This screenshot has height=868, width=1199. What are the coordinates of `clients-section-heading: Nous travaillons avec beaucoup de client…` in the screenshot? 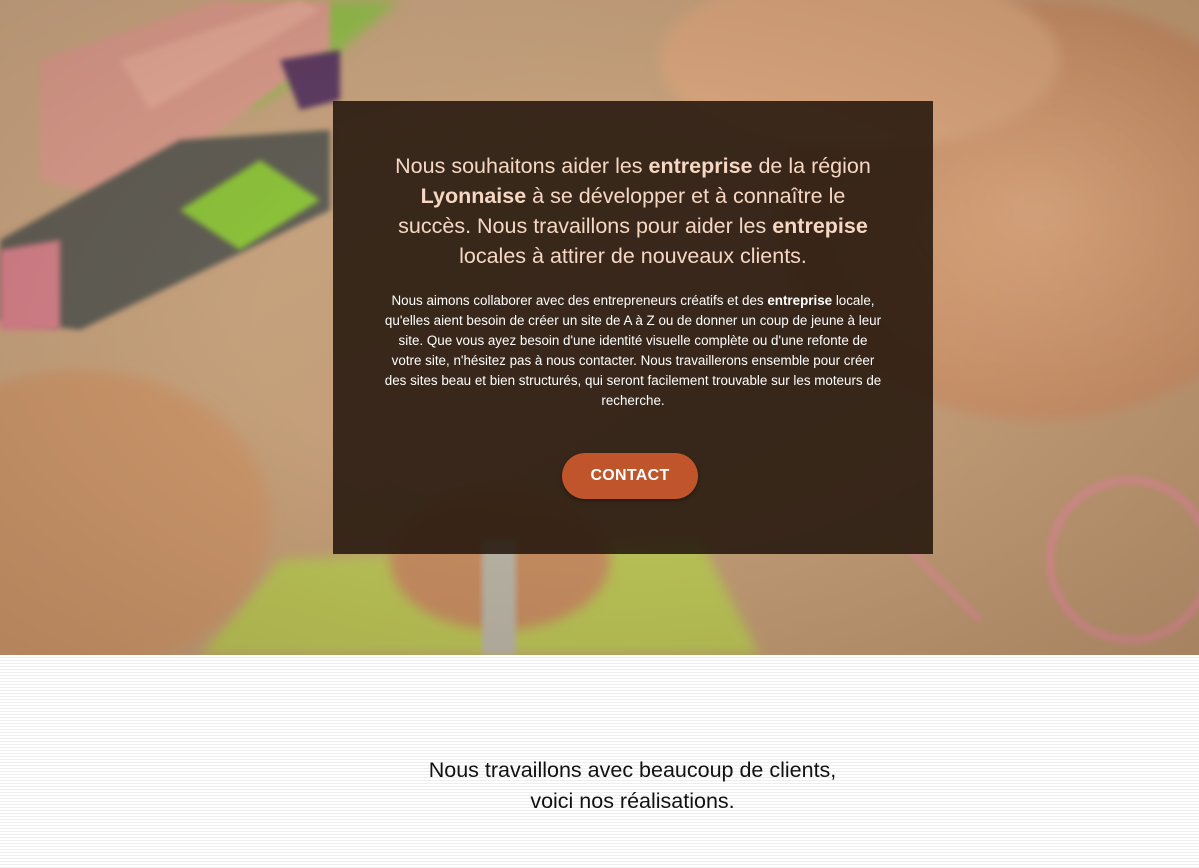 It's located at (632, 786).